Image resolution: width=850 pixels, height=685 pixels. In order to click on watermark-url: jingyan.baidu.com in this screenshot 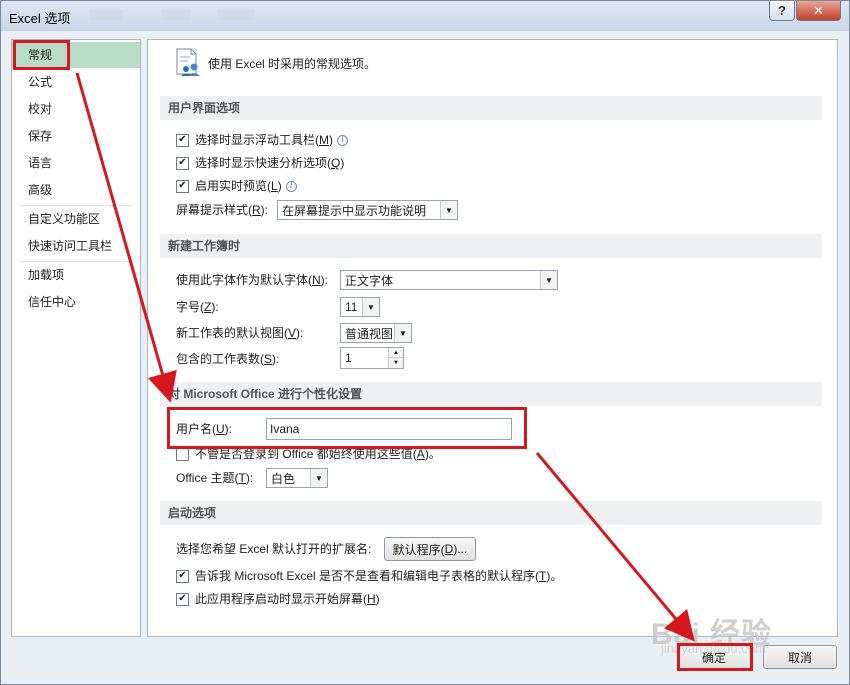, I will do `click(713, 648)`.